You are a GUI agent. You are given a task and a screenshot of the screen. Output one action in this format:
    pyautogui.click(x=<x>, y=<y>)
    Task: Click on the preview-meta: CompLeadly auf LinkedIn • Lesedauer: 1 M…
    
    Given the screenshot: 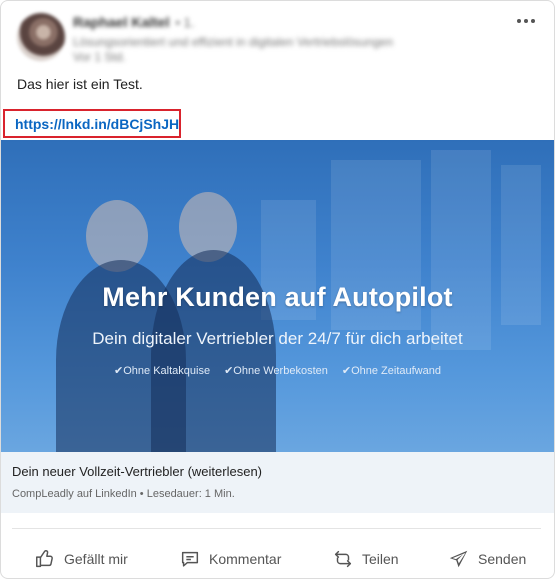 What is the action you would take?
    pyautogui.click(x=123, y=494)
    